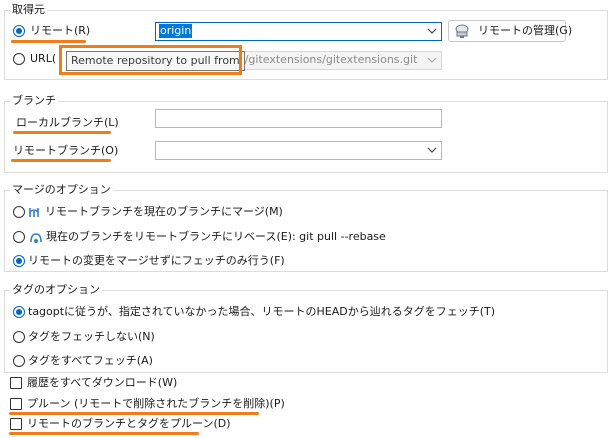 The width and height of the screenshot is (612, 438). What do you see at coordinates (56, 289) in the screenshot?
I see `tags-group-title: タグのオプション` at bounding box center [56, 289].